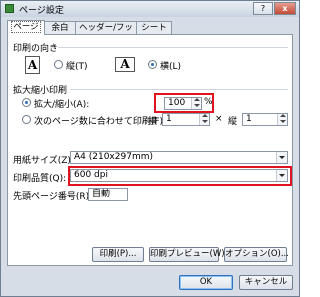 Image resolution: width=320 pixels, height=297 pixels. Describe the element at coordinates (179, 89) in the screenshot. I see `scaling-divider` at that location.